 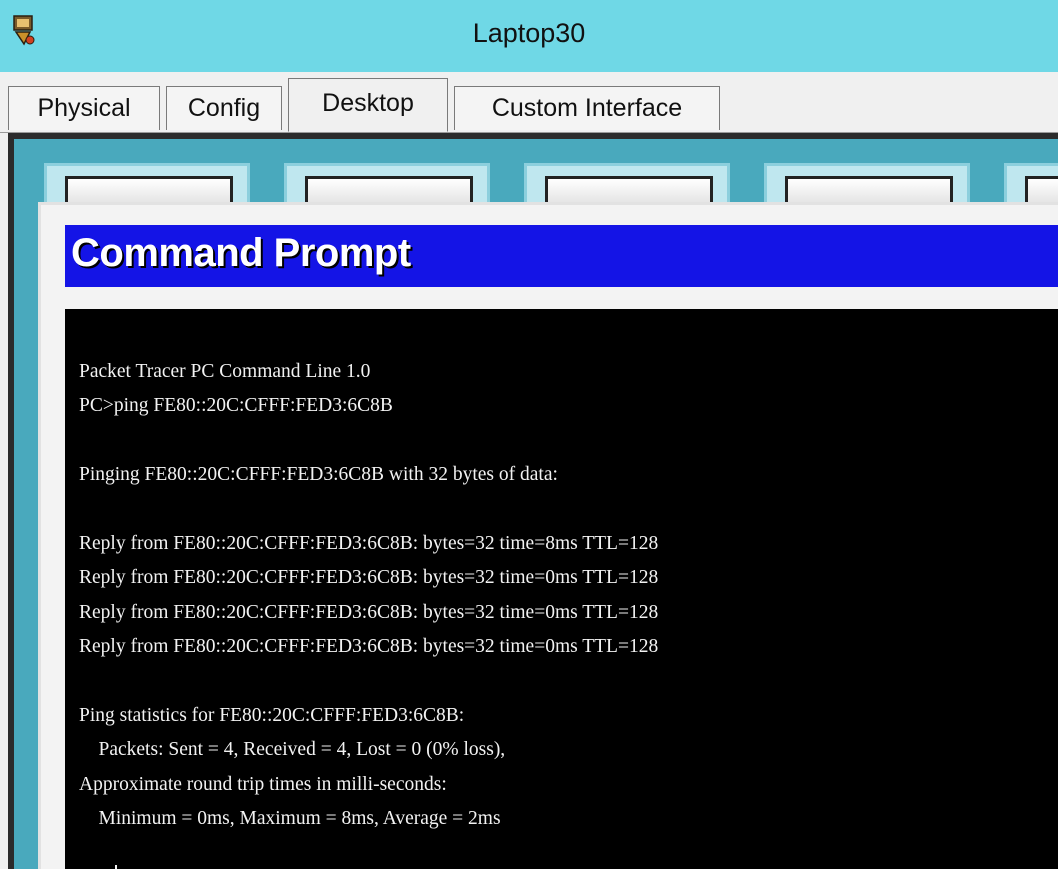 I want to click on window-titlebar: Laptop30, so click(x=529, y=36).